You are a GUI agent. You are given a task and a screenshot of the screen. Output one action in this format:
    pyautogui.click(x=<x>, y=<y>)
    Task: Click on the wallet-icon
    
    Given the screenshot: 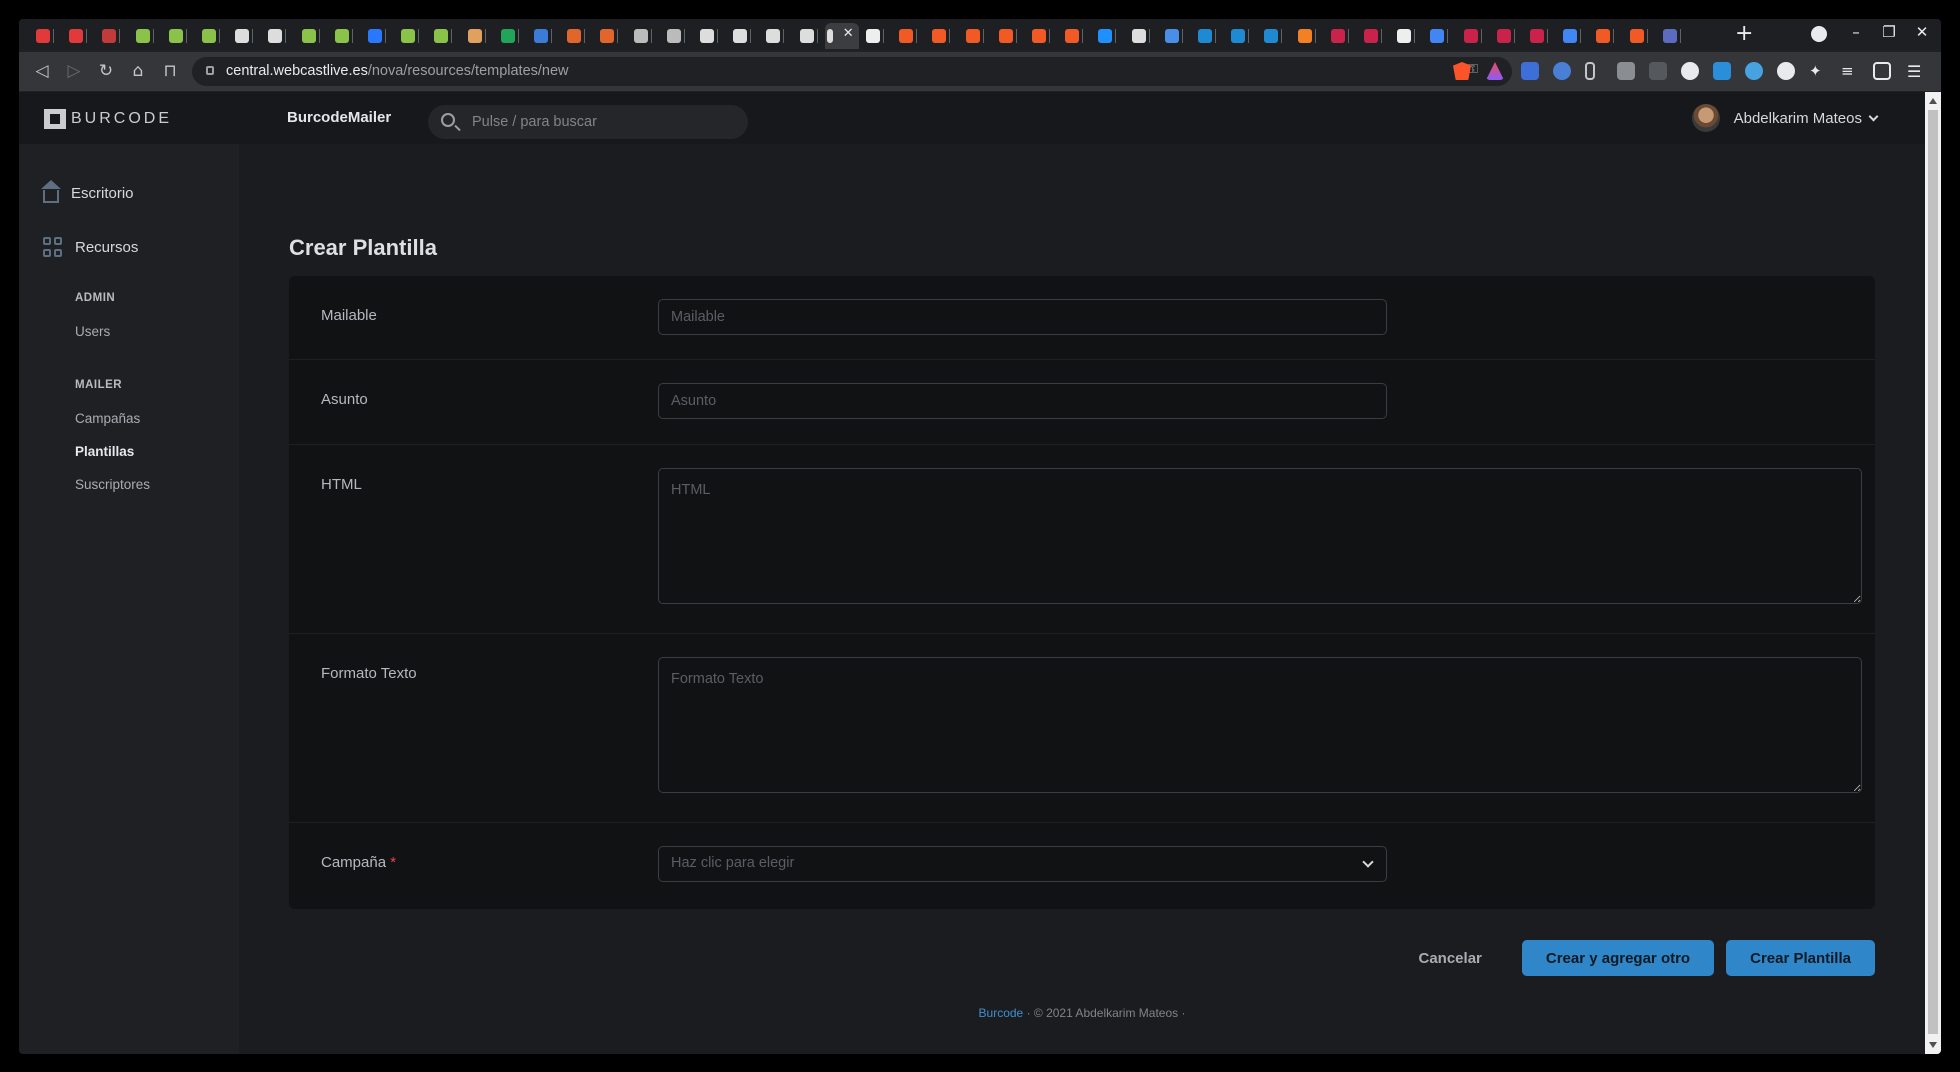 What is the action you would take?
    pyautogui.click(x=1882, y=71)
    